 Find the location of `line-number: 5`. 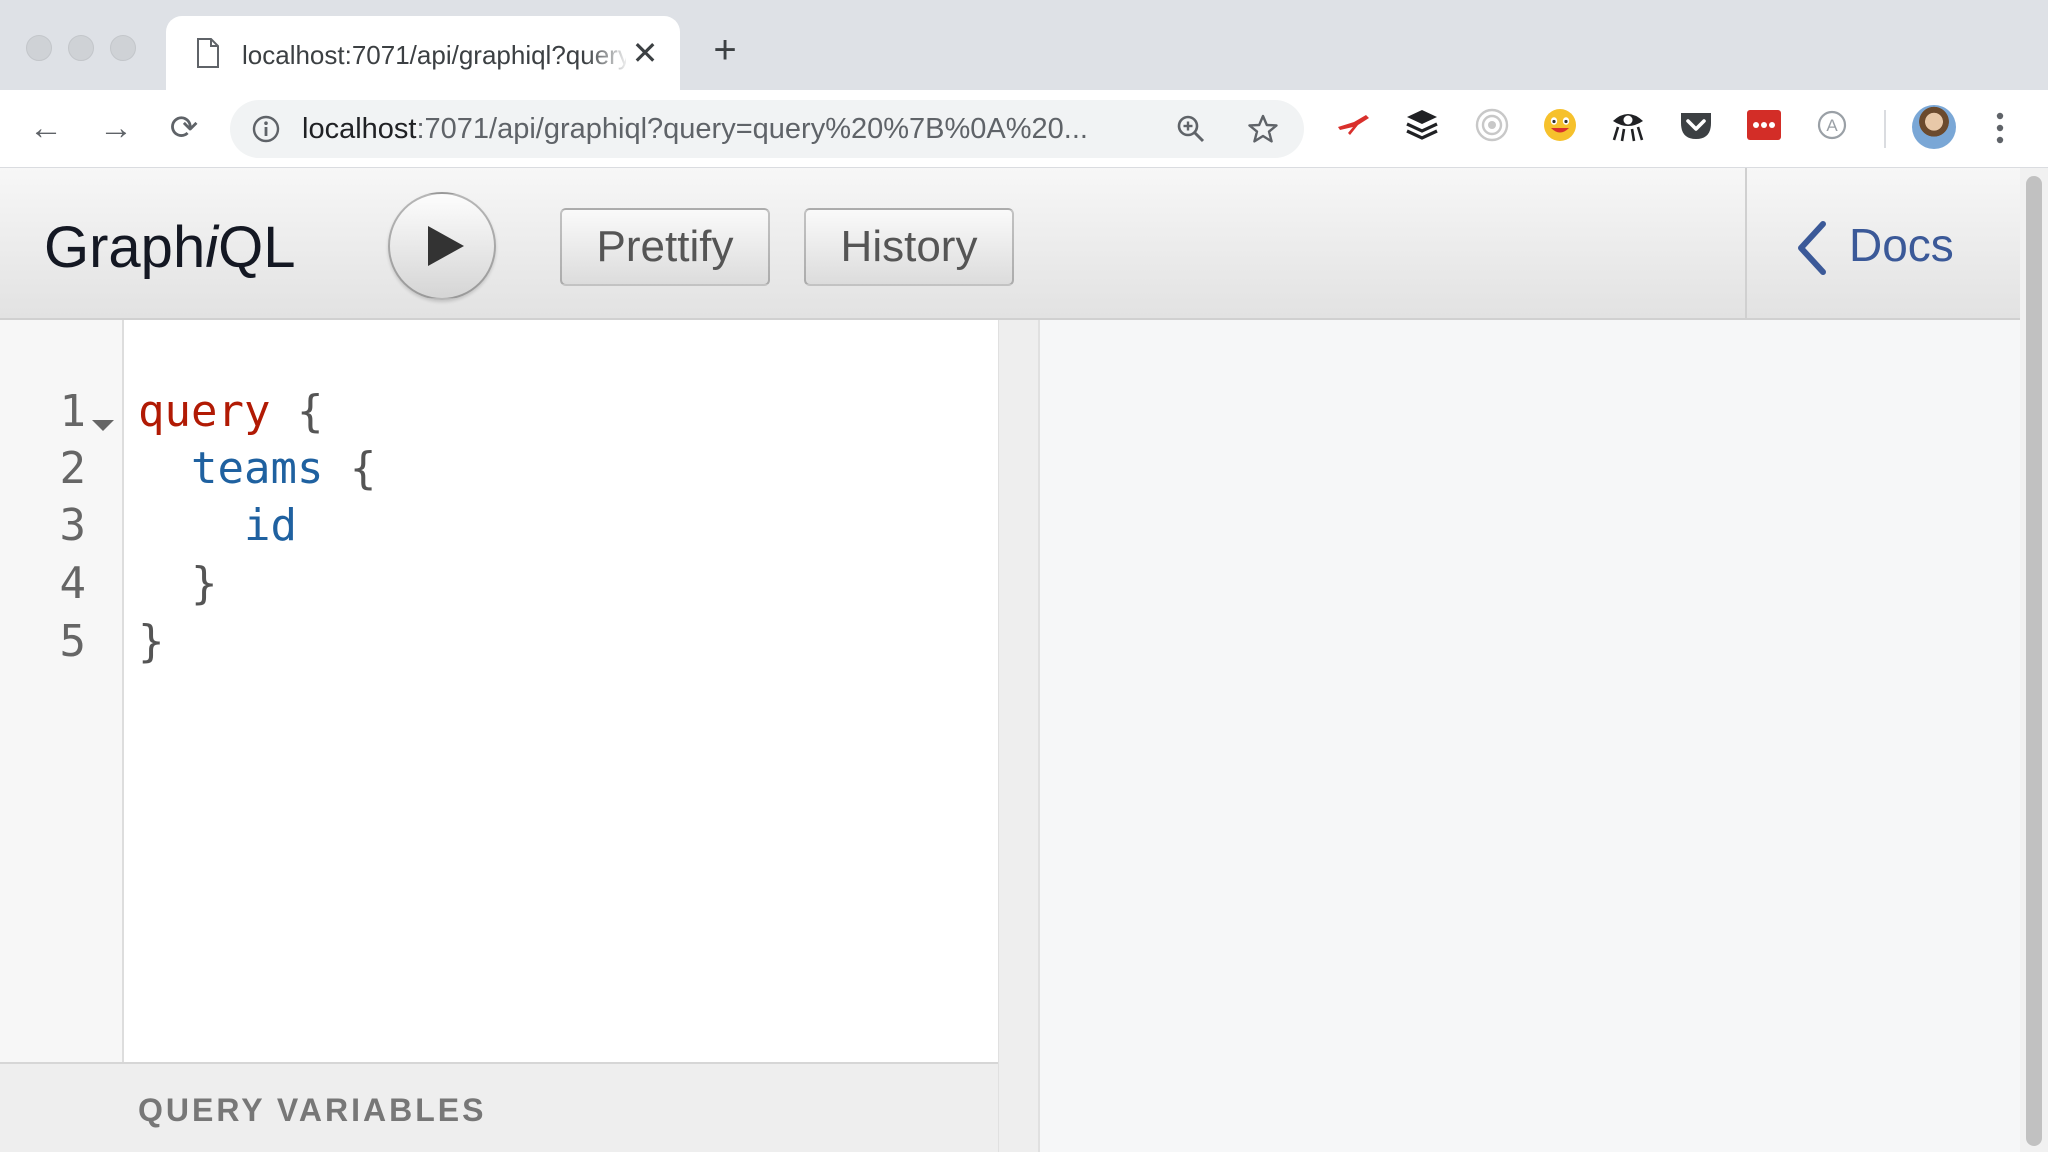

line-number: 5 is located at coordinates (73, 641).